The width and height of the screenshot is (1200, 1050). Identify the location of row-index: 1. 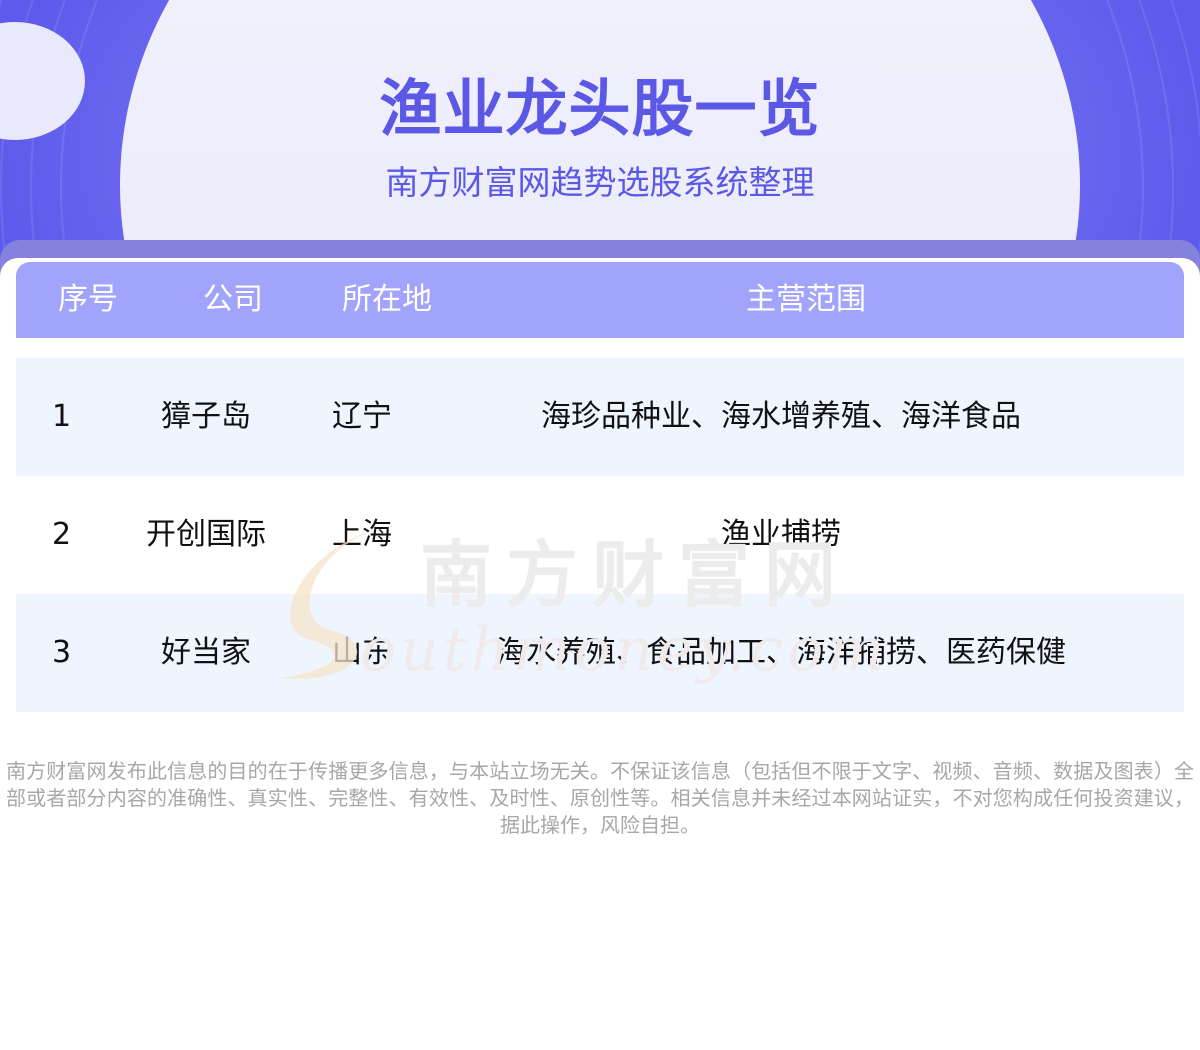
(62, 416).